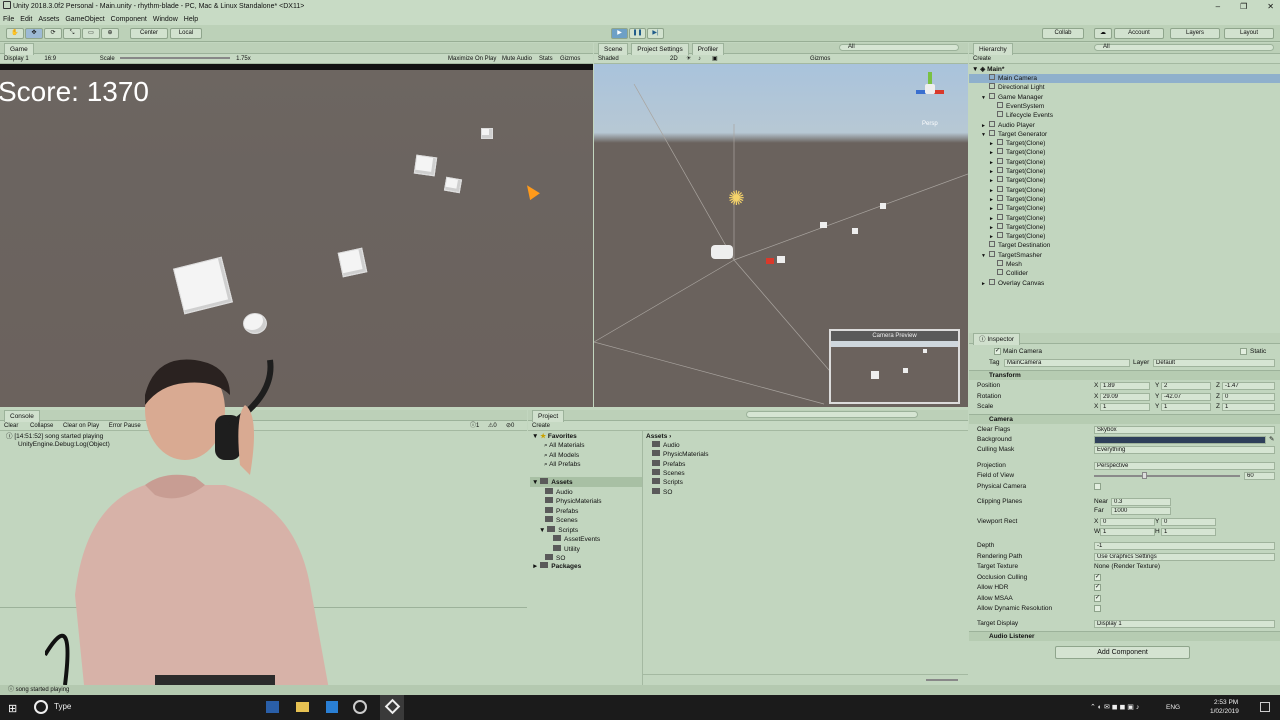 The height and width of the screenshot is (720, 1280). Describe the element at coordinates (576, 539) in the screenshot. I see `asset-tree-item: AssetEvents` at that location.